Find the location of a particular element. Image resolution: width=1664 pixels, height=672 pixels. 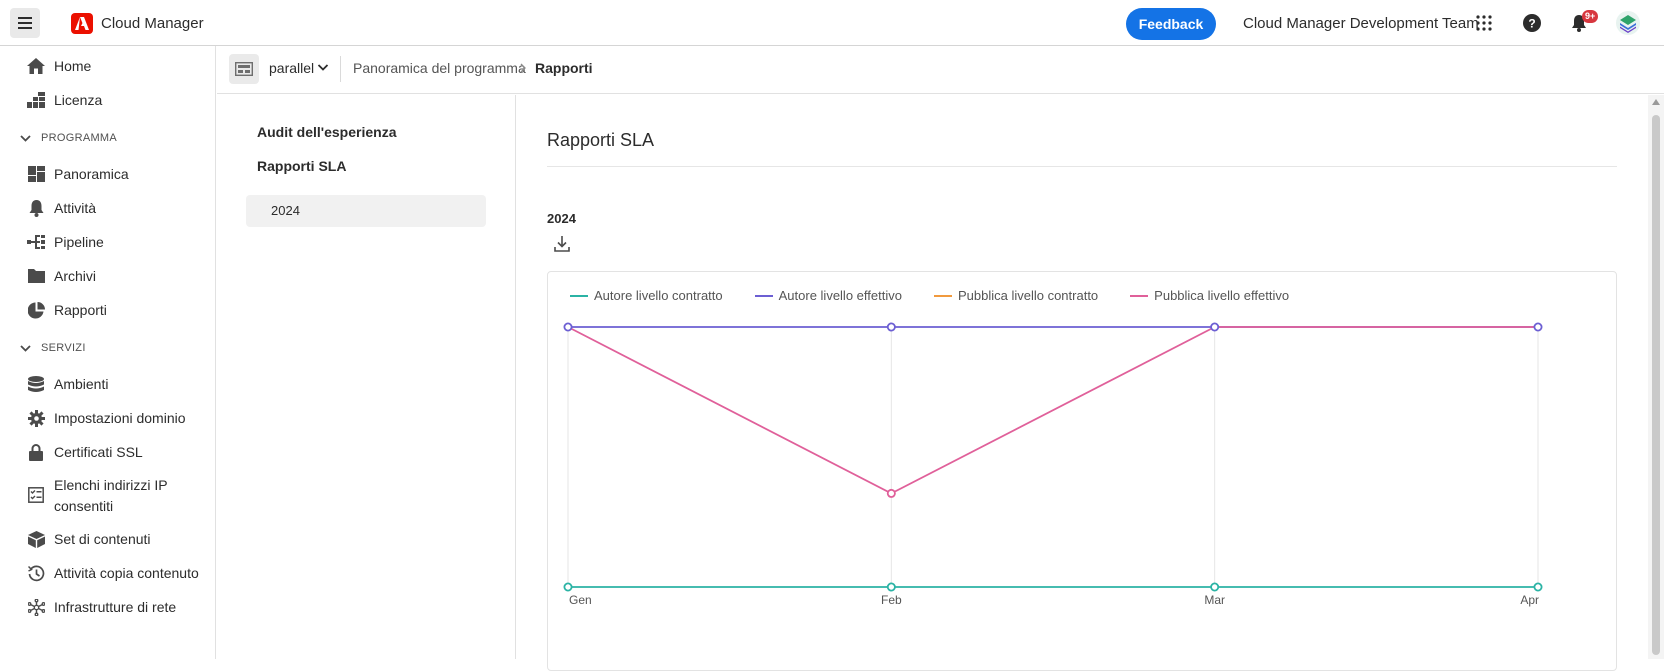

sidebar-item-label: Elenchi indirizzi IP consentiti is located at coordinates (111, 495).